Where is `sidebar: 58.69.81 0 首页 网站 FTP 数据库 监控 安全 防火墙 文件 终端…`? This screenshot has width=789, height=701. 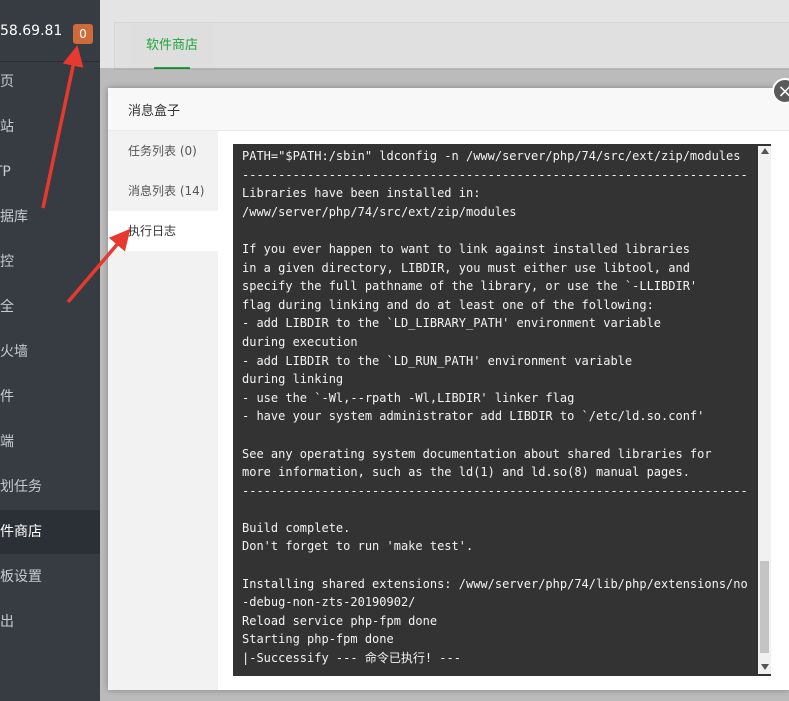
sidebar: 58.69.81 0 首页 网站 FTP 数据库 监控 安全 防火墙 文件 终端… is located at coordinates (50, 350).